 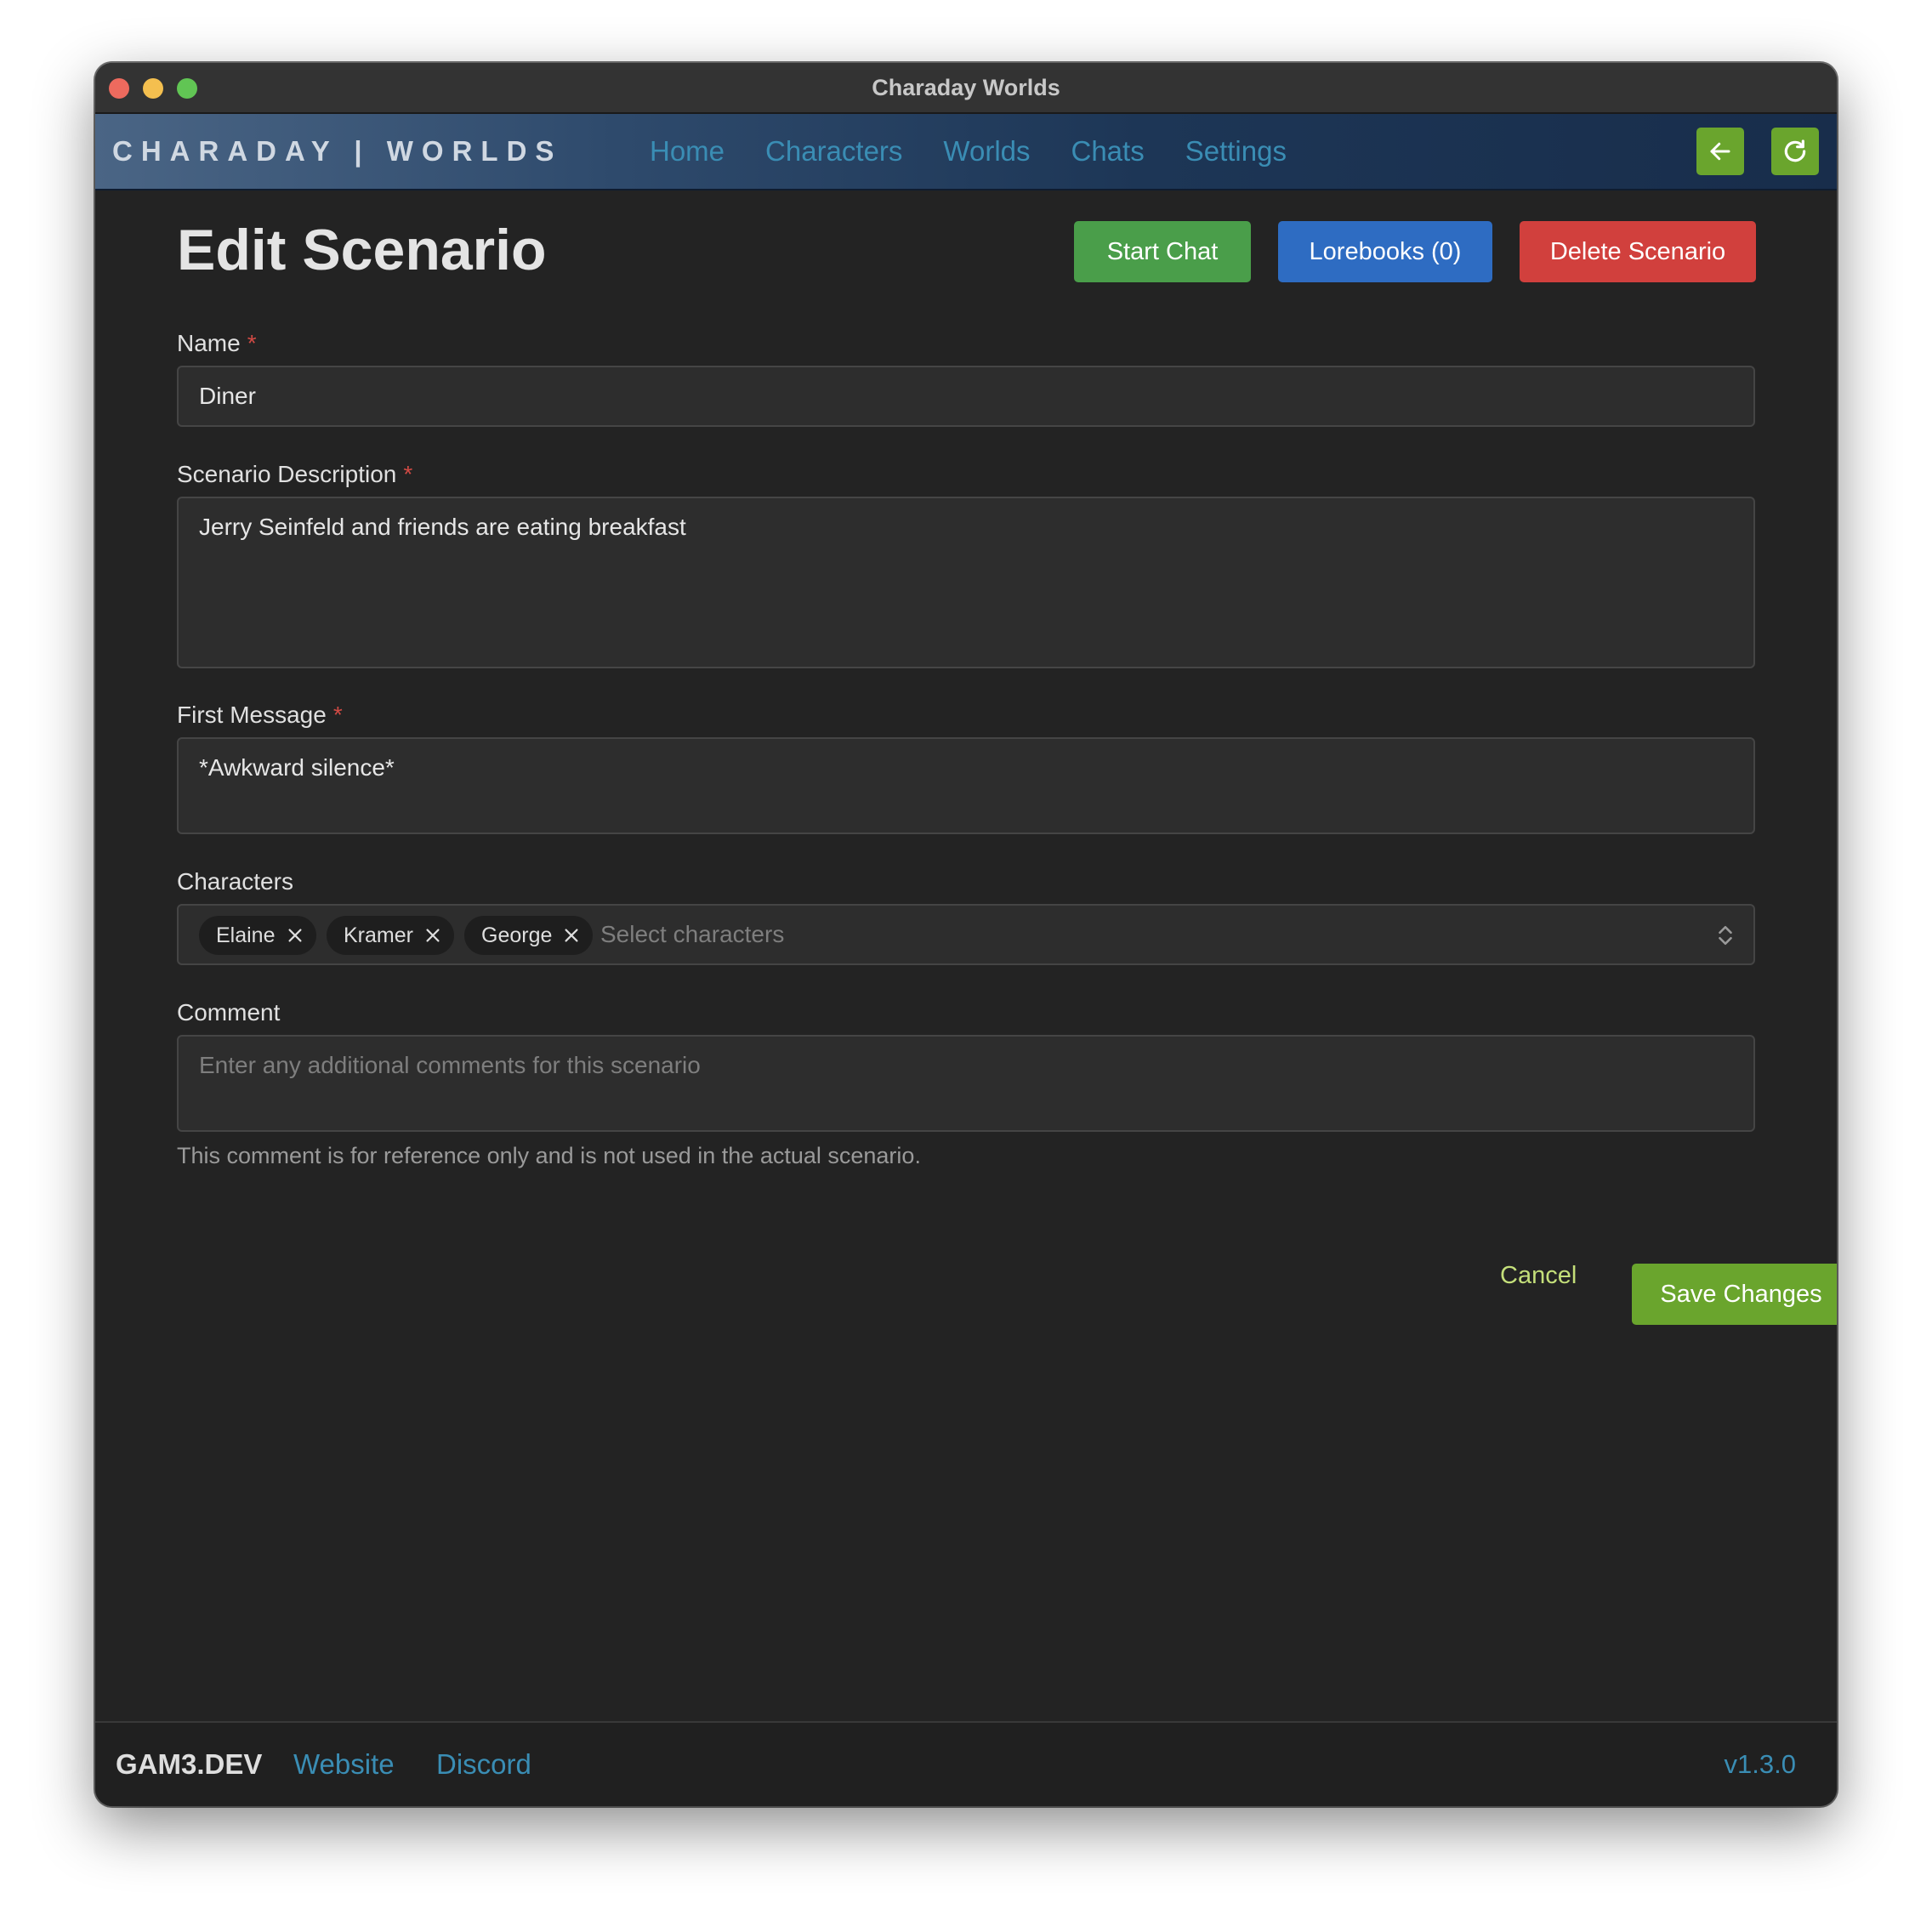 I want to click on nav-link-settings: Settings, so click(x=1236, y=151).